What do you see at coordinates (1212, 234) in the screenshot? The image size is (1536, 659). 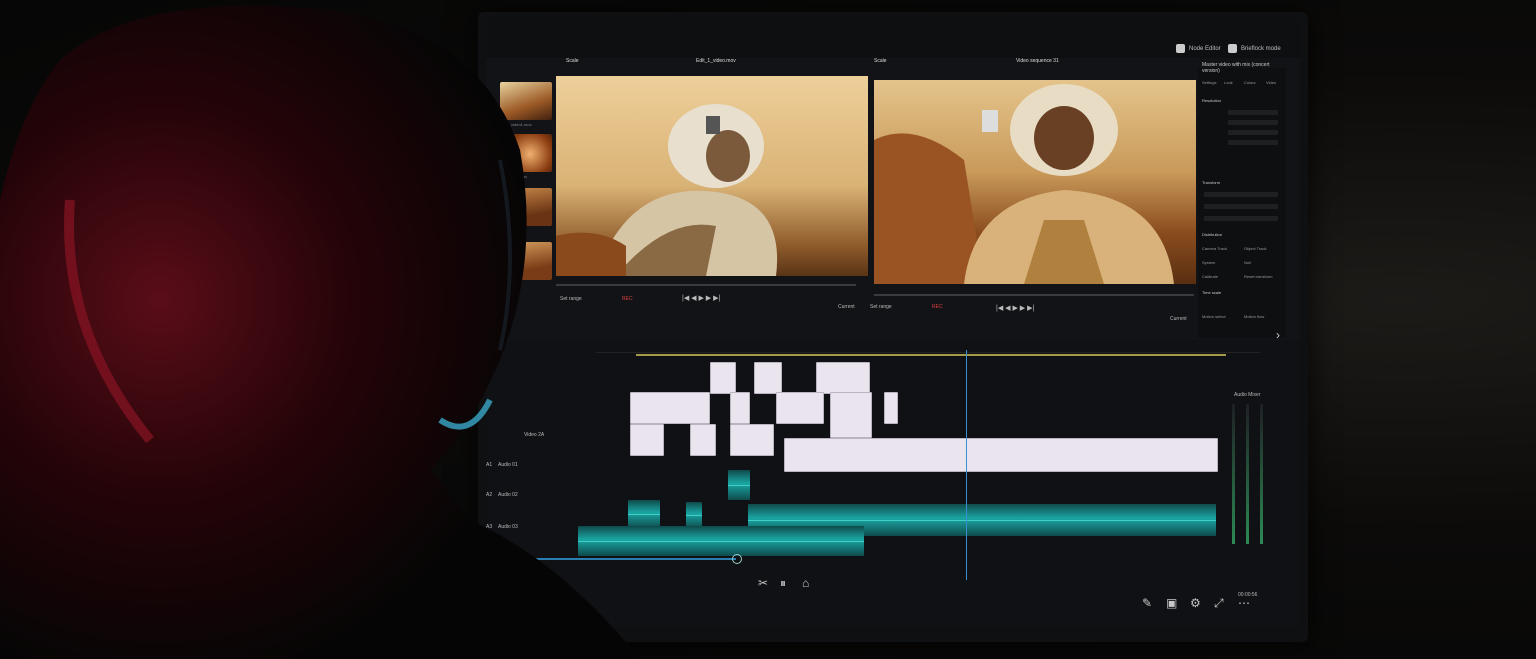 I see `inspector-section-distribution: Distribution` at bounding box center [1212, 234].